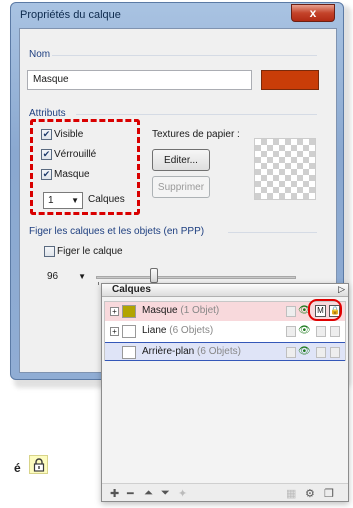  I want to click on add-layer-icon: ✚, so click(114, 493).